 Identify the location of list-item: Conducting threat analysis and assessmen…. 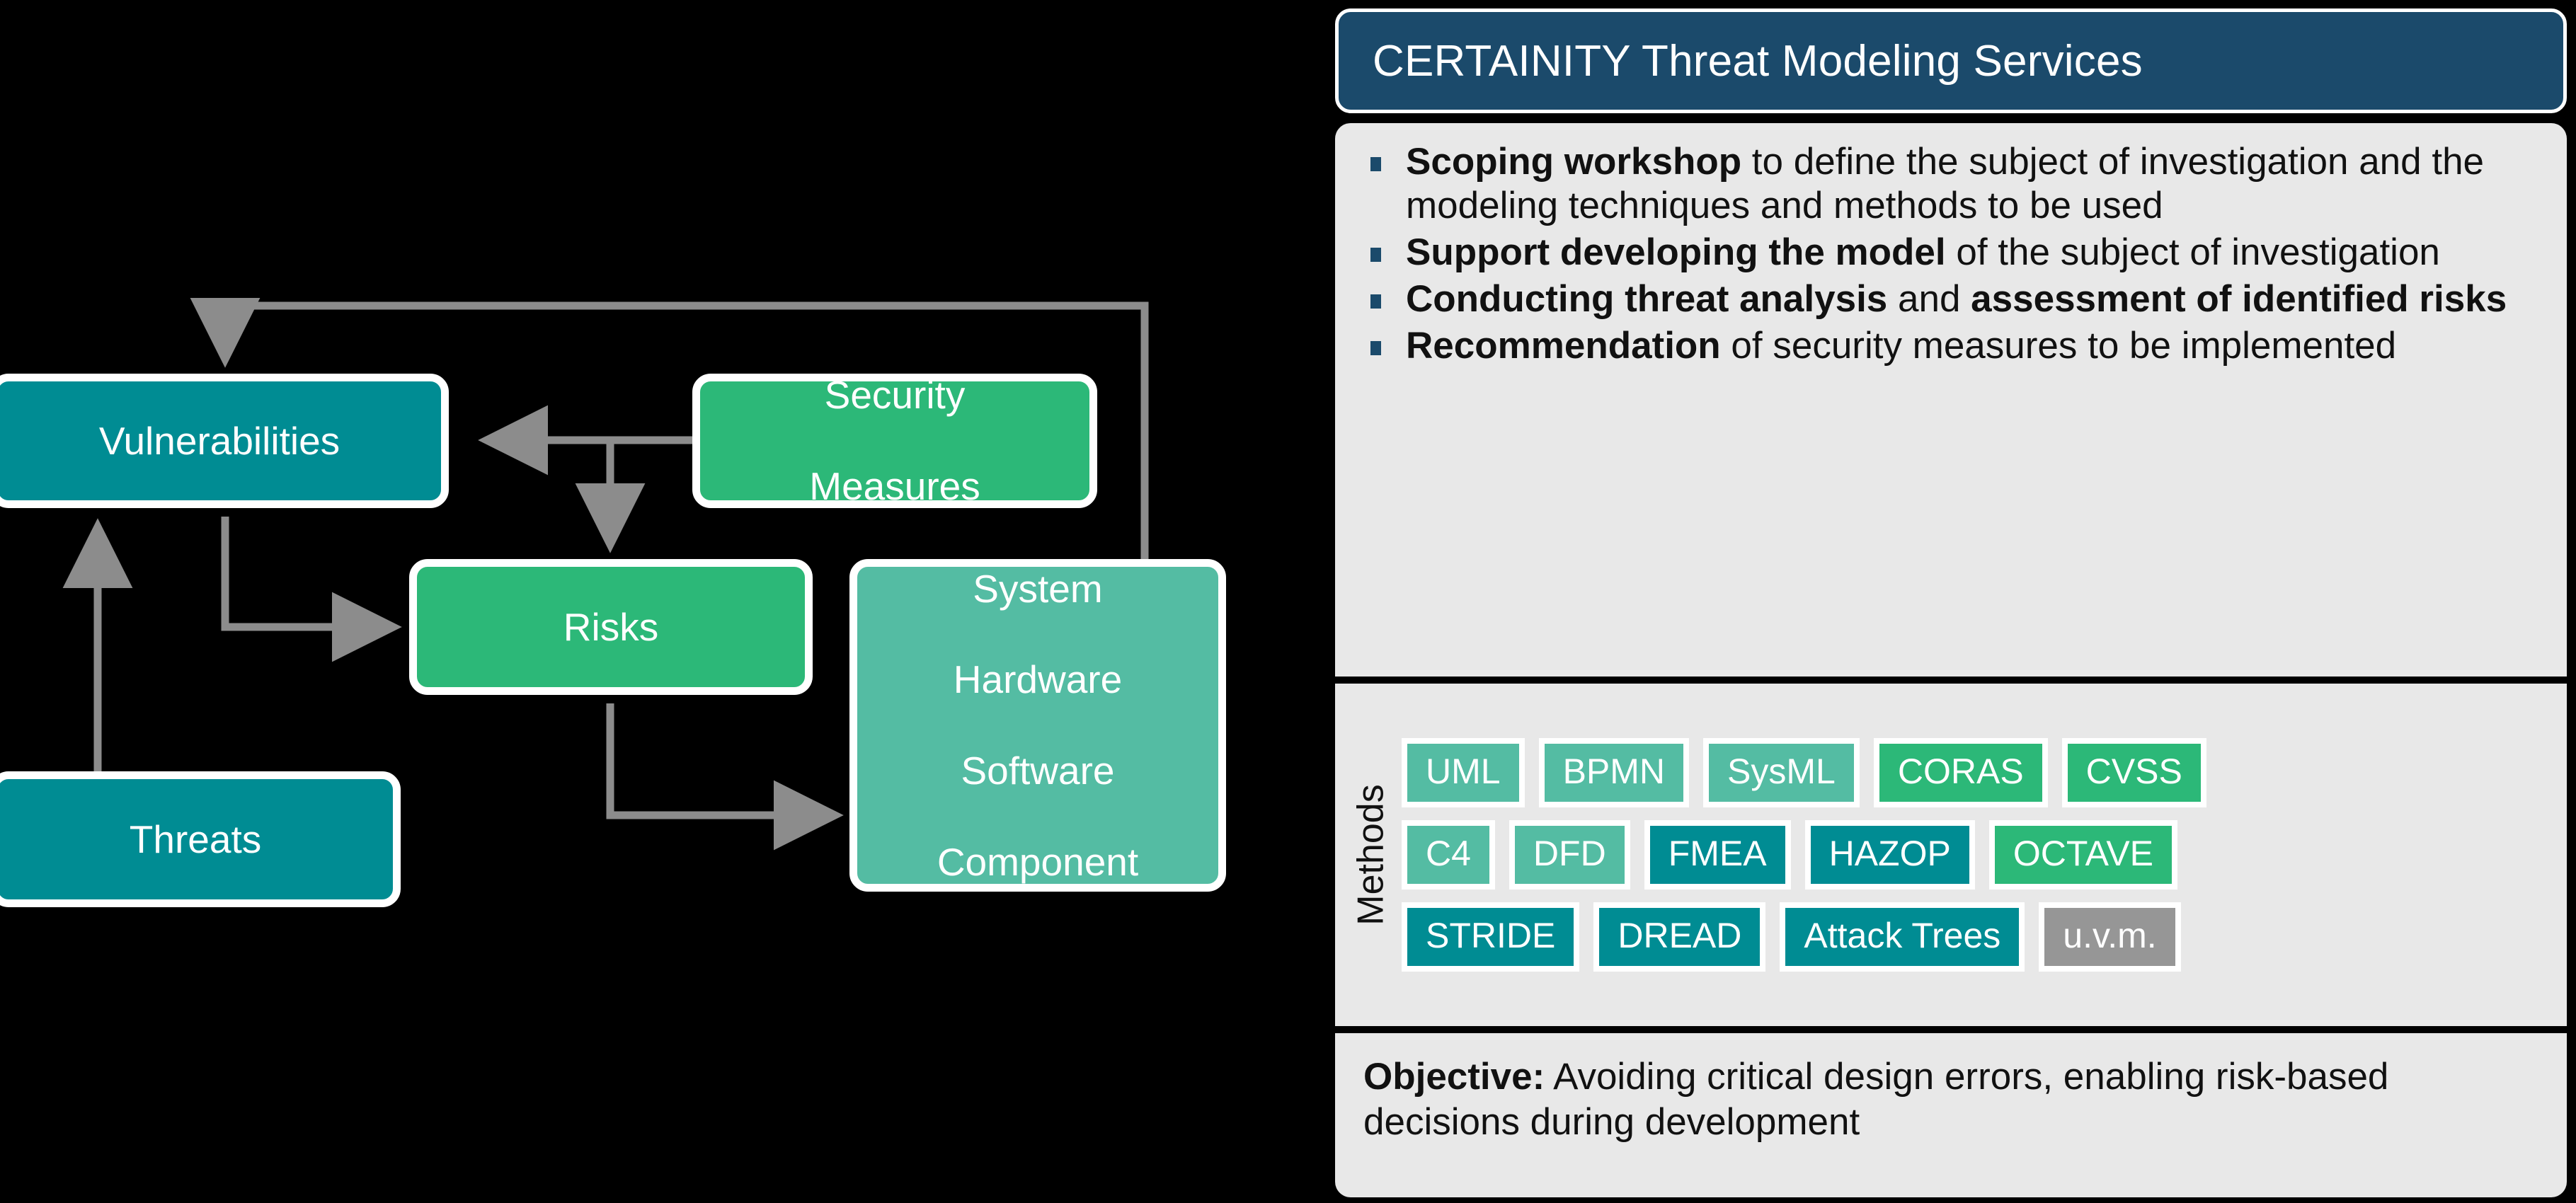
(1950, 299).